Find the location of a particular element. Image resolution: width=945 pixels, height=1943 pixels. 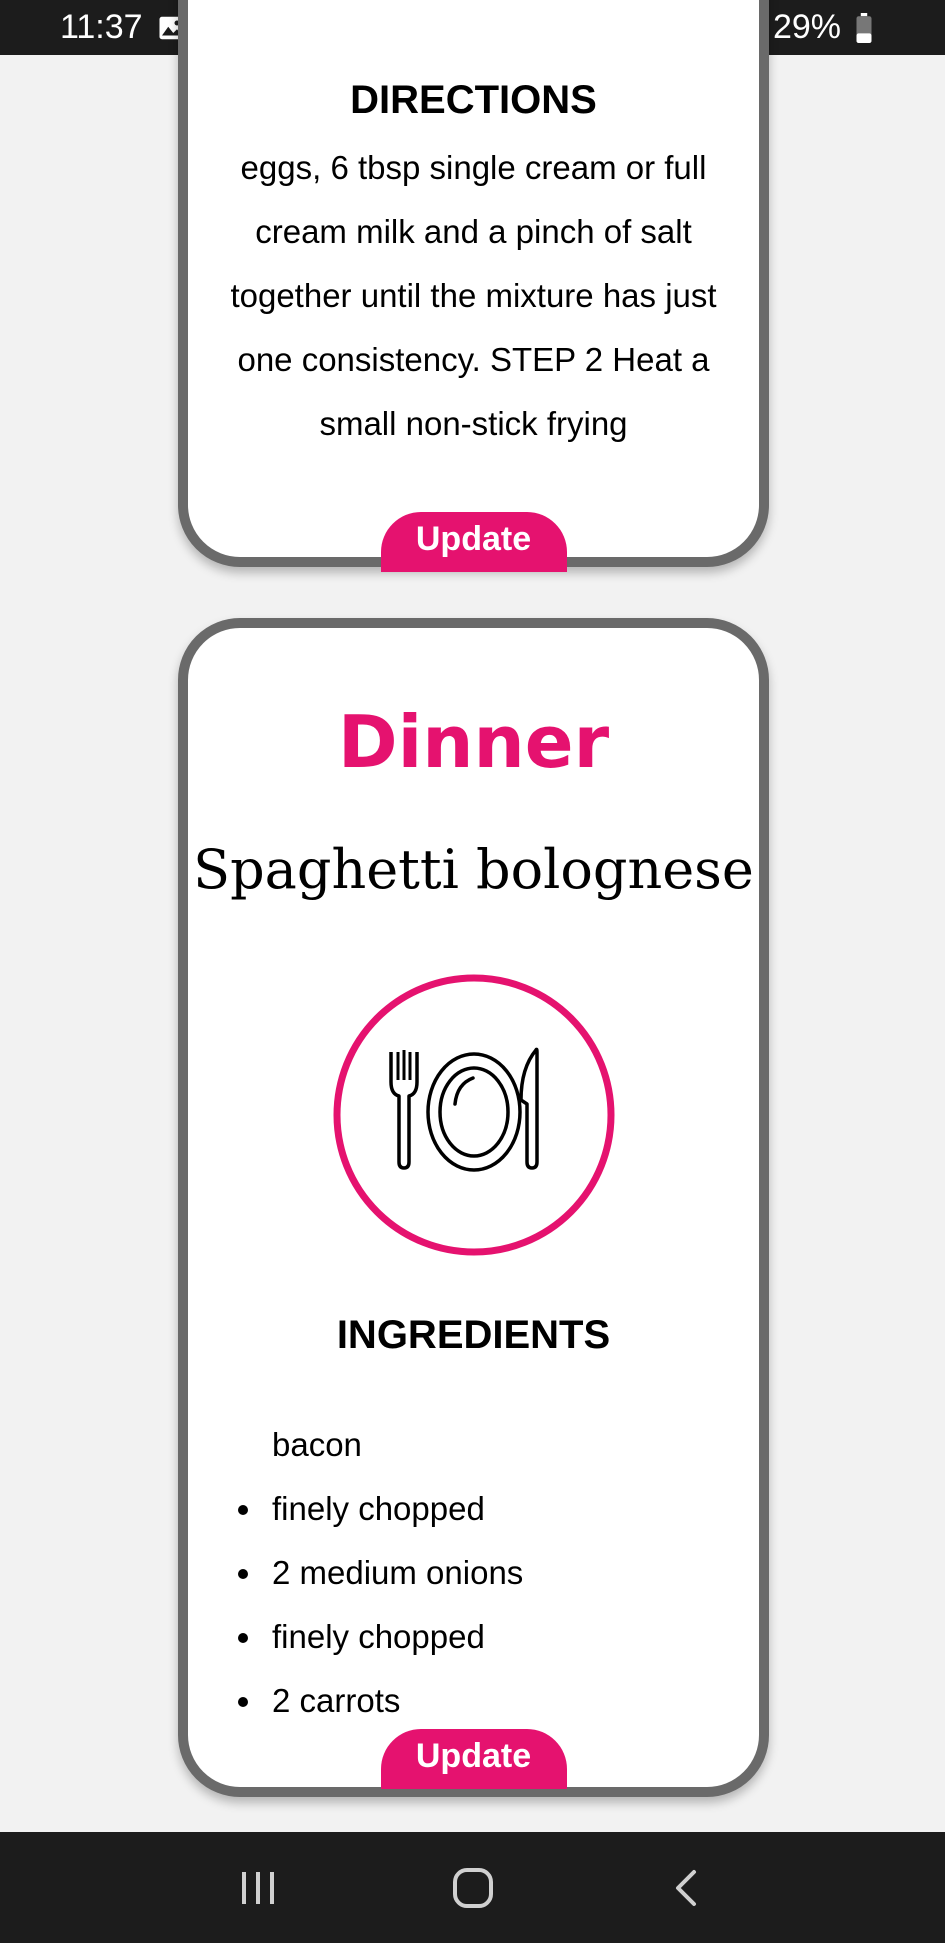

status-time: 11:37 is located at coordinates (101, 27).